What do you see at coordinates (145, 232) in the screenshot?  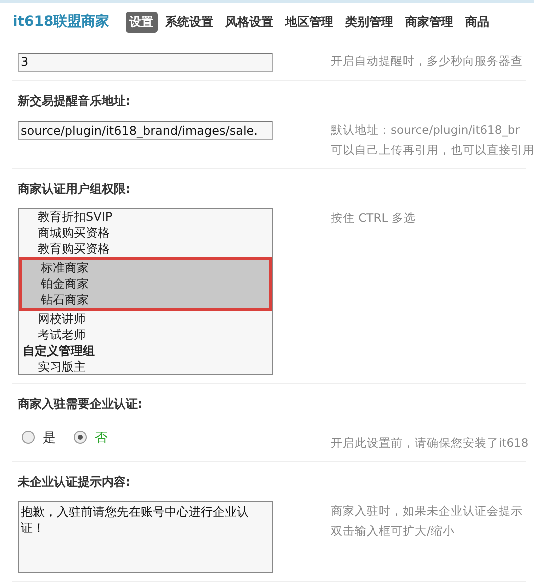 I see `list-option: 商城购买资格` at bounding box center [145, 232].